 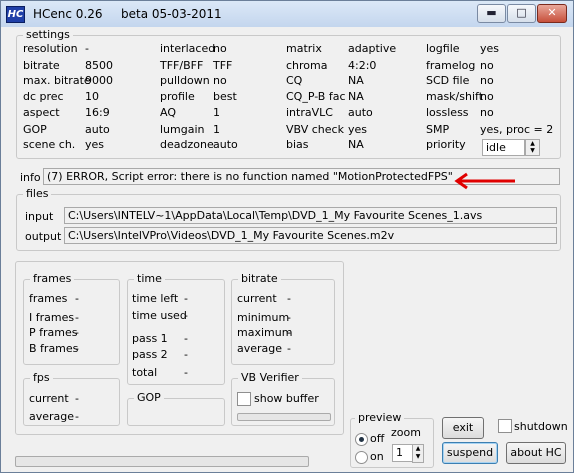 What do you see at coordinates (216, 129) in the screenshot?
I see `setting-value-lumgain: 1` at bounding box center [216, 129].